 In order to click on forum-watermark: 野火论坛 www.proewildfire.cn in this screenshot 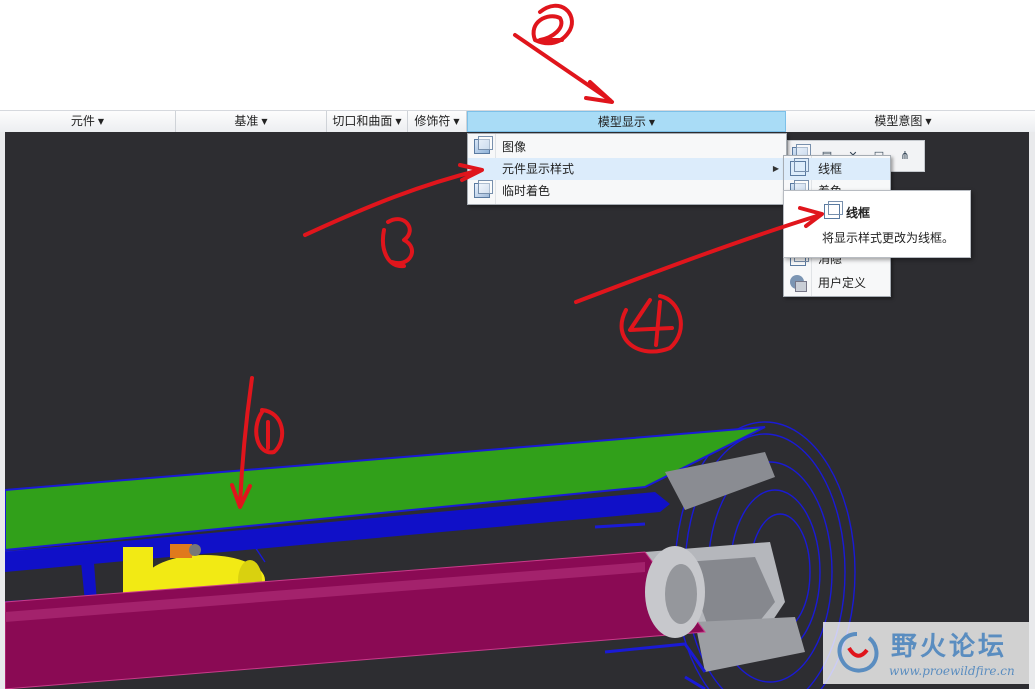, I will do `click(926, 653)`.